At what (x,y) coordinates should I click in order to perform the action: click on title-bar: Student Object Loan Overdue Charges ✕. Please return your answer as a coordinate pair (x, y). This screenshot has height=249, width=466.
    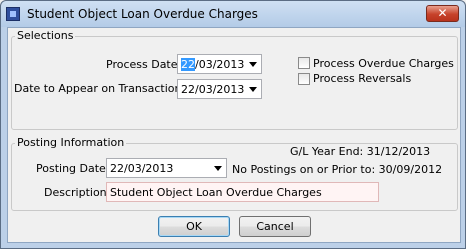
    Looking at the image, I should click on (233, 14).